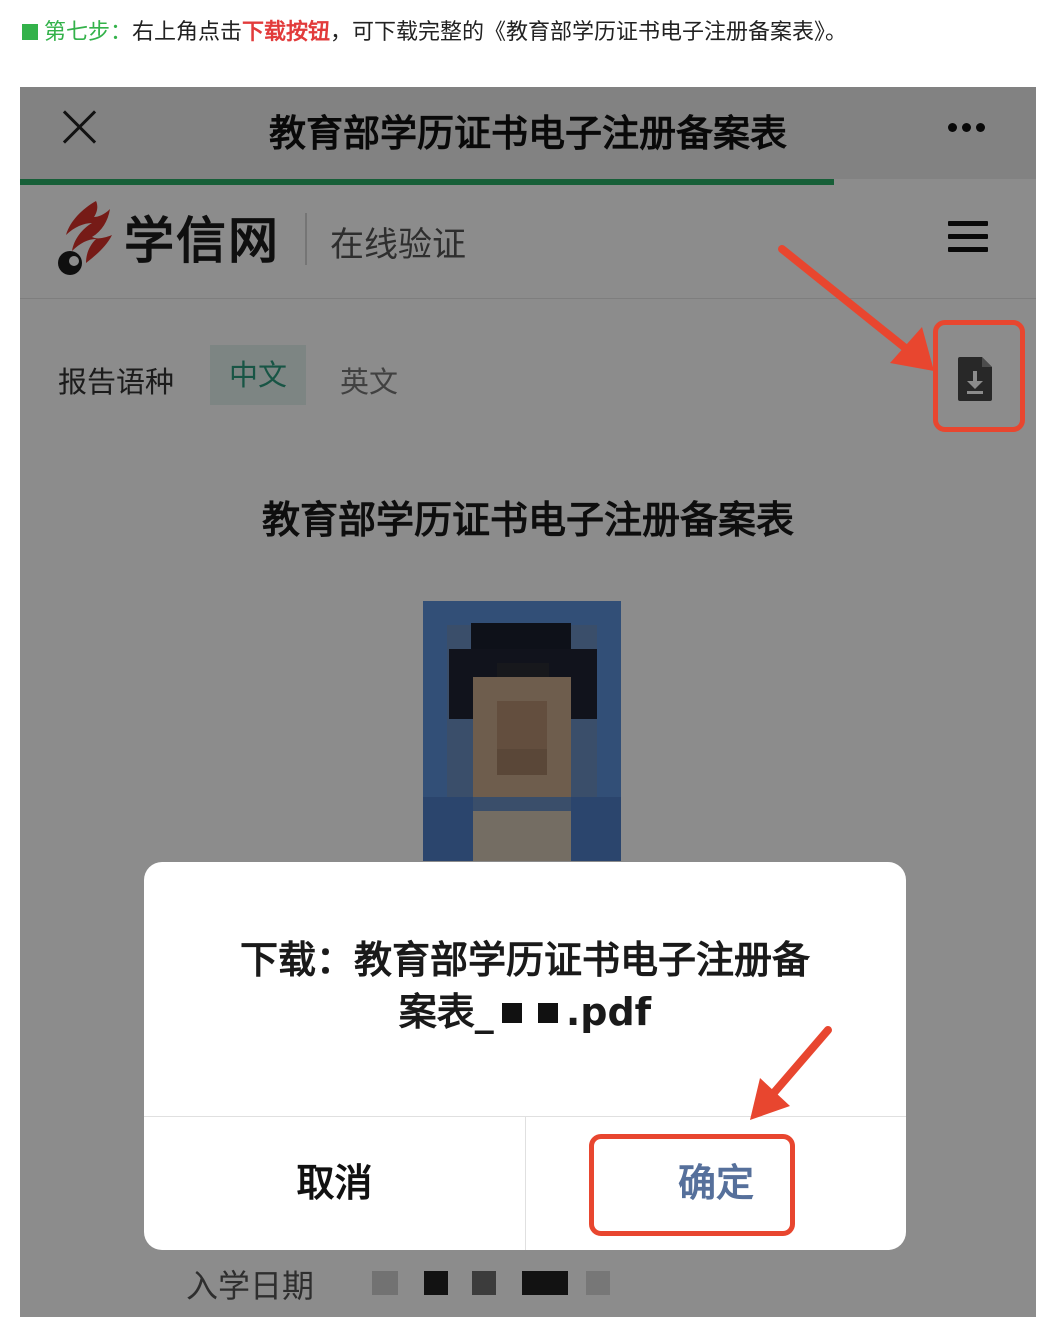 This screenshot has height=1317, width=1048. What do you see at coordinates (30, 32) in the screenshot?
I see `green-square-icon` at bounding box center [30, 32].